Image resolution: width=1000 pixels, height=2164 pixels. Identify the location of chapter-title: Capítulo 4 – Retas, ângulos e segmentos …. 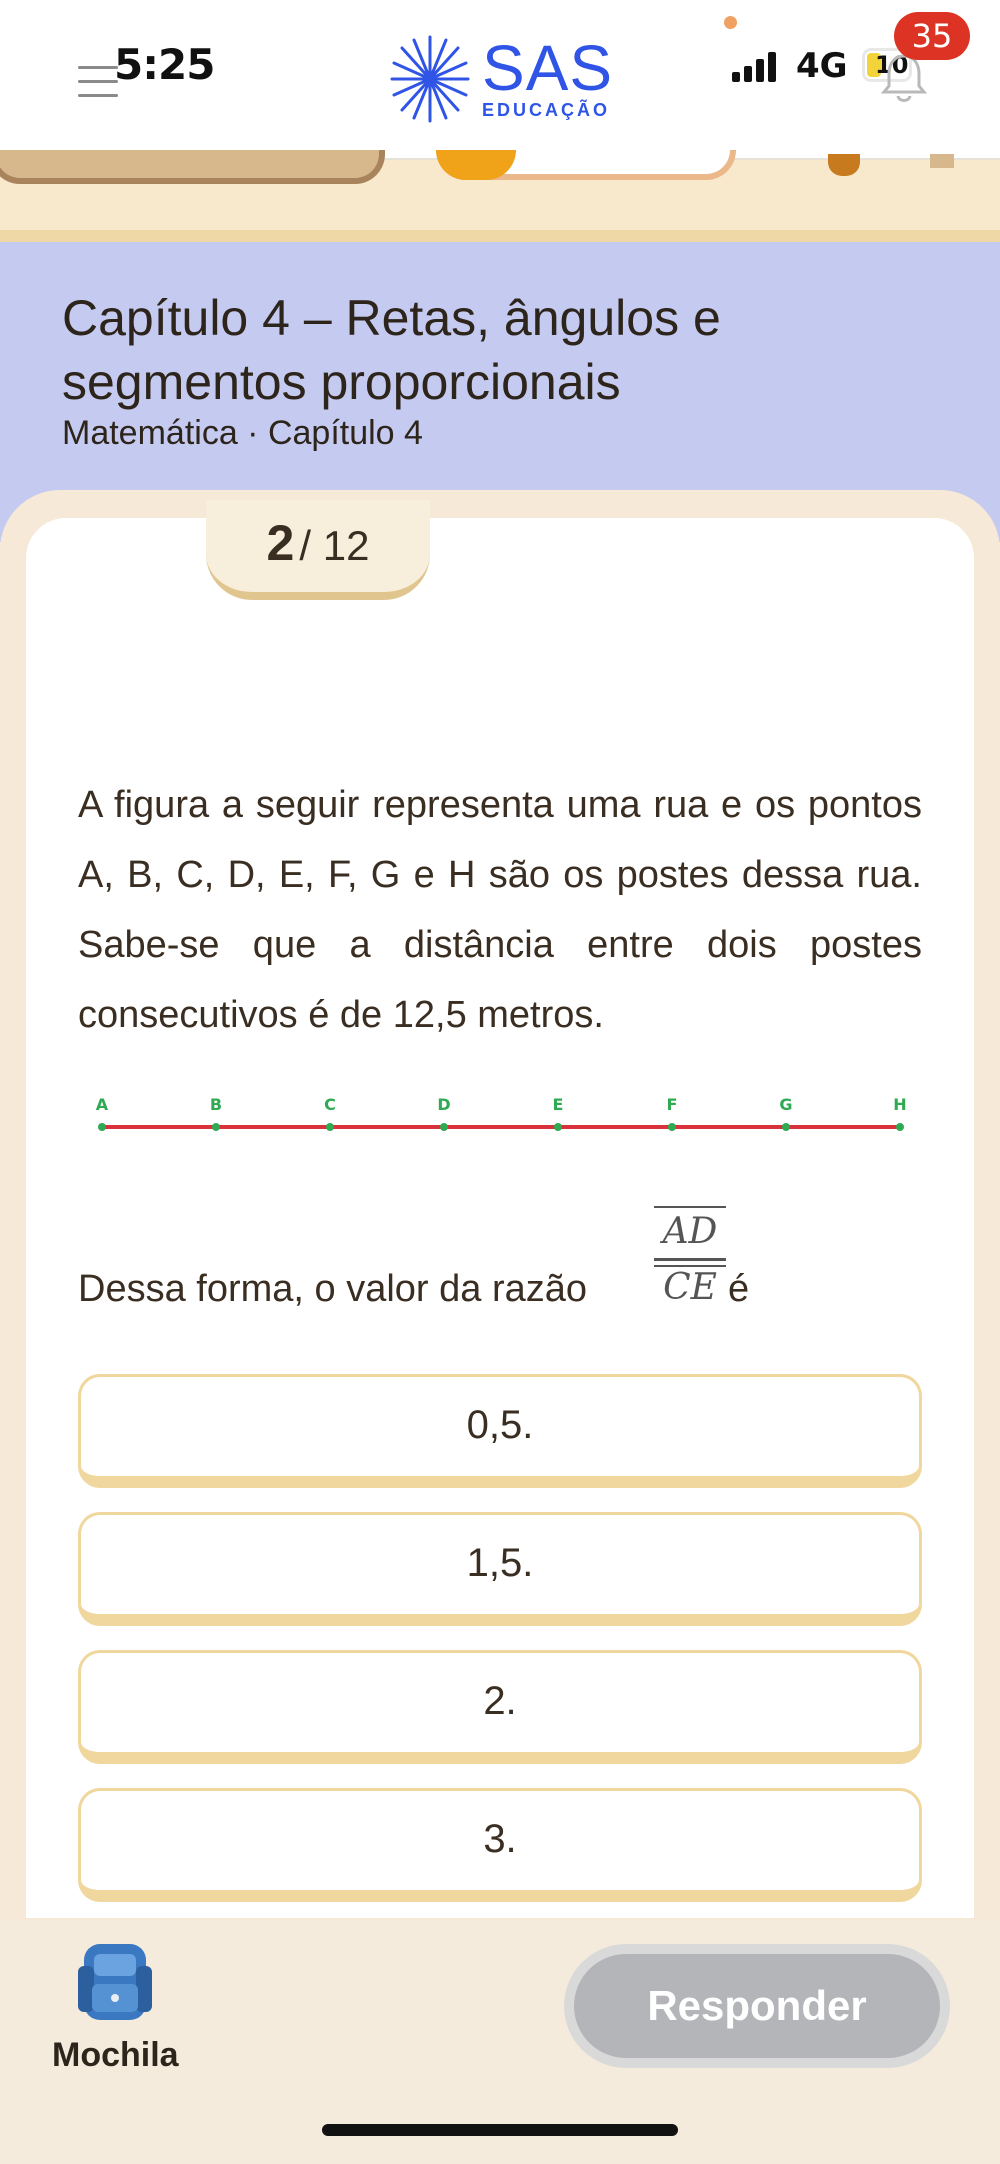
(391, 350).